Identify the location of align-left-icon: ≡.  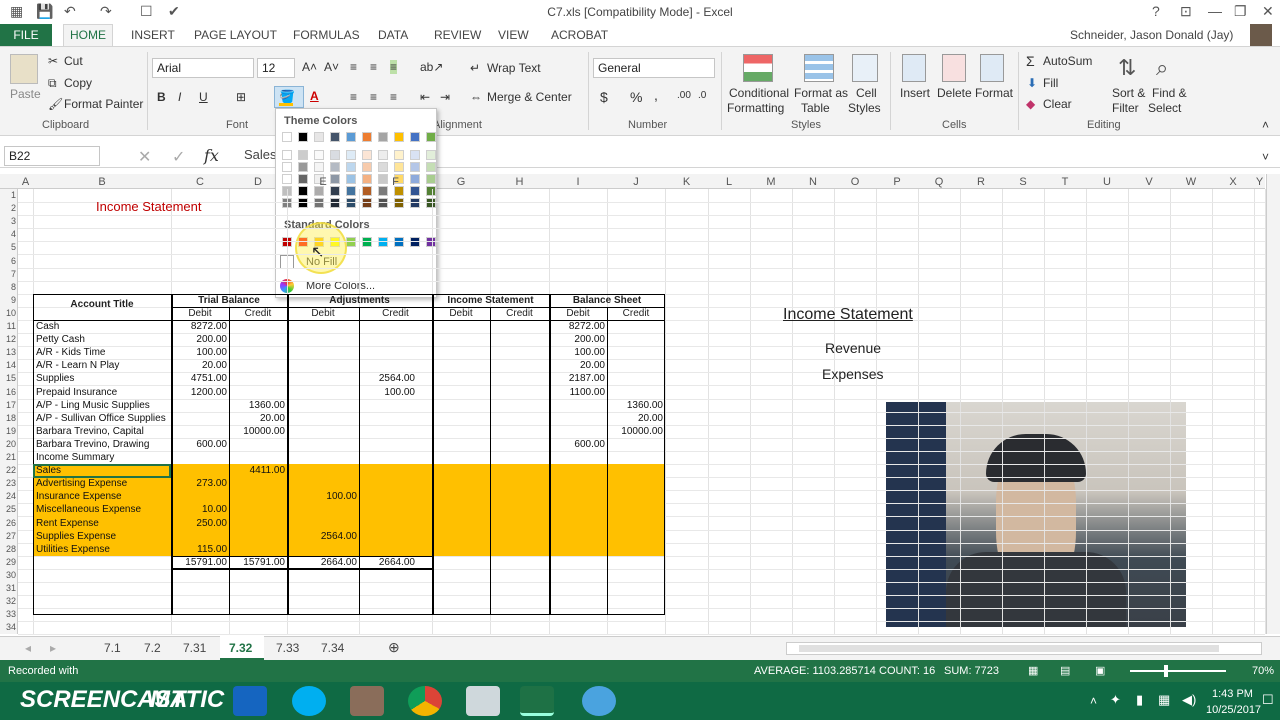
(353, 97).